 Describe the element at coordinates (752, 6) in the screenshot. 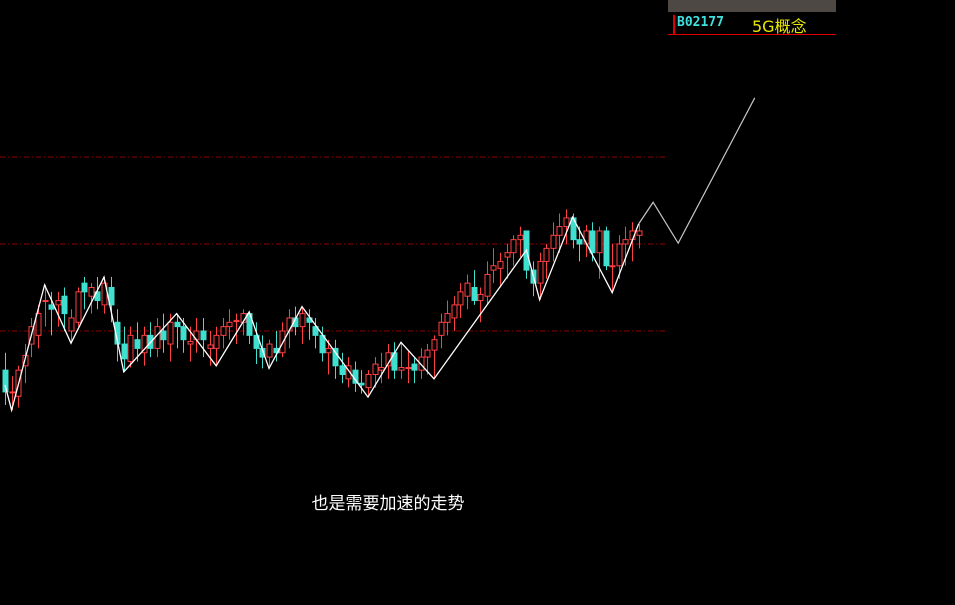

I see `header-bar` at that location.